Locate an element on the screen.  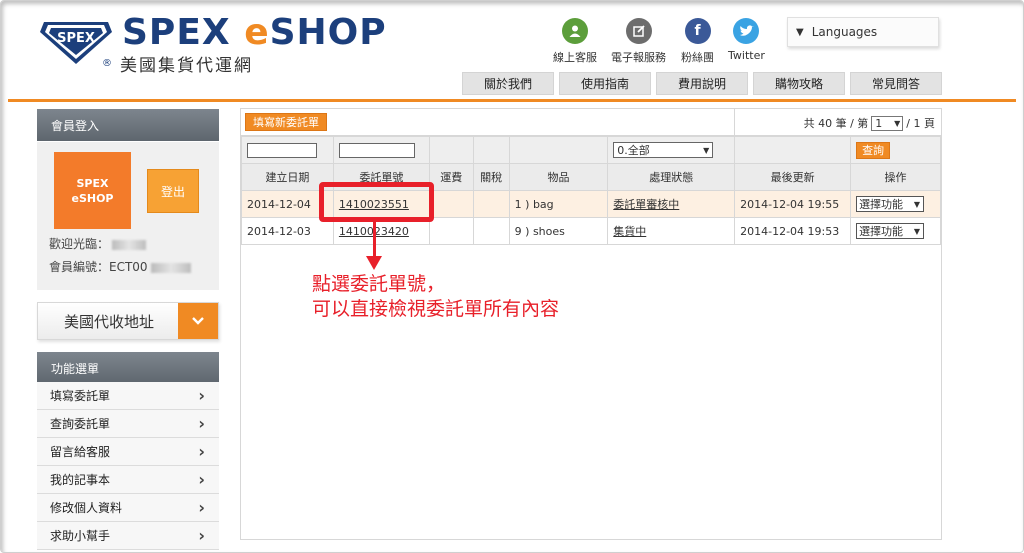
header-divider is located at coordinates (512, 100).